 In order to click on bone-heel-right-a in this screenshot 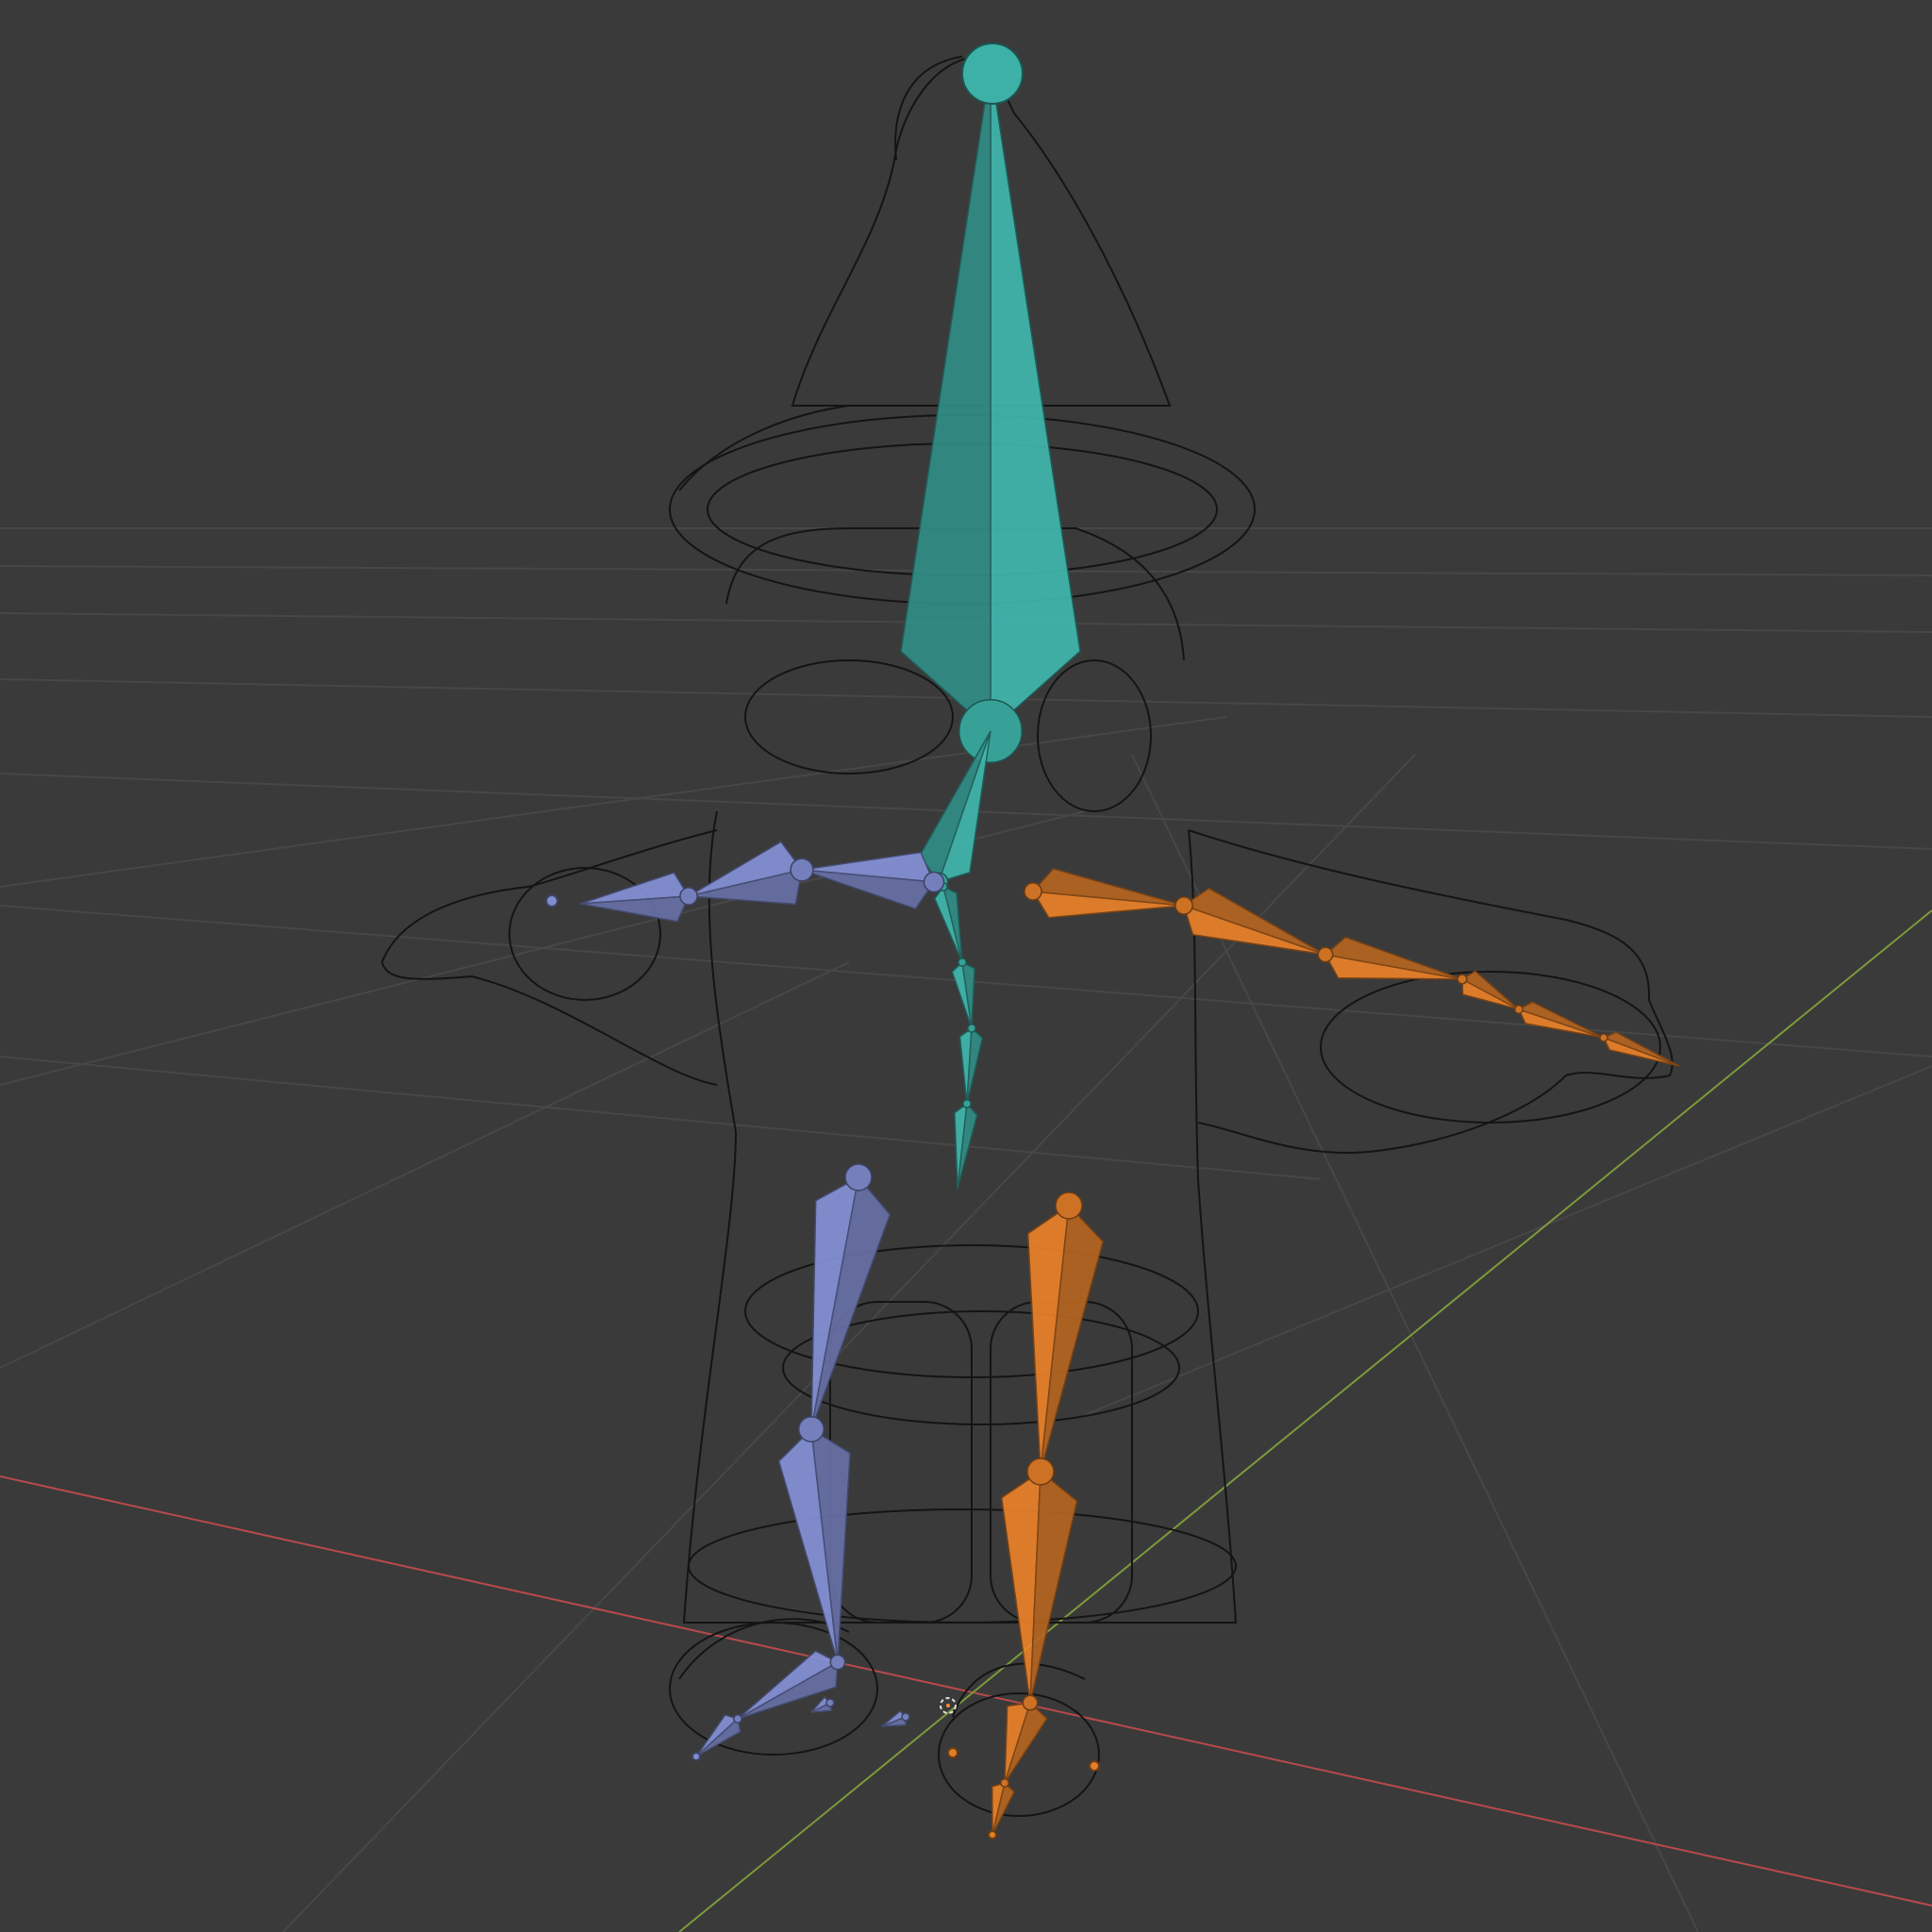, I will do `click(953, 1753)`.